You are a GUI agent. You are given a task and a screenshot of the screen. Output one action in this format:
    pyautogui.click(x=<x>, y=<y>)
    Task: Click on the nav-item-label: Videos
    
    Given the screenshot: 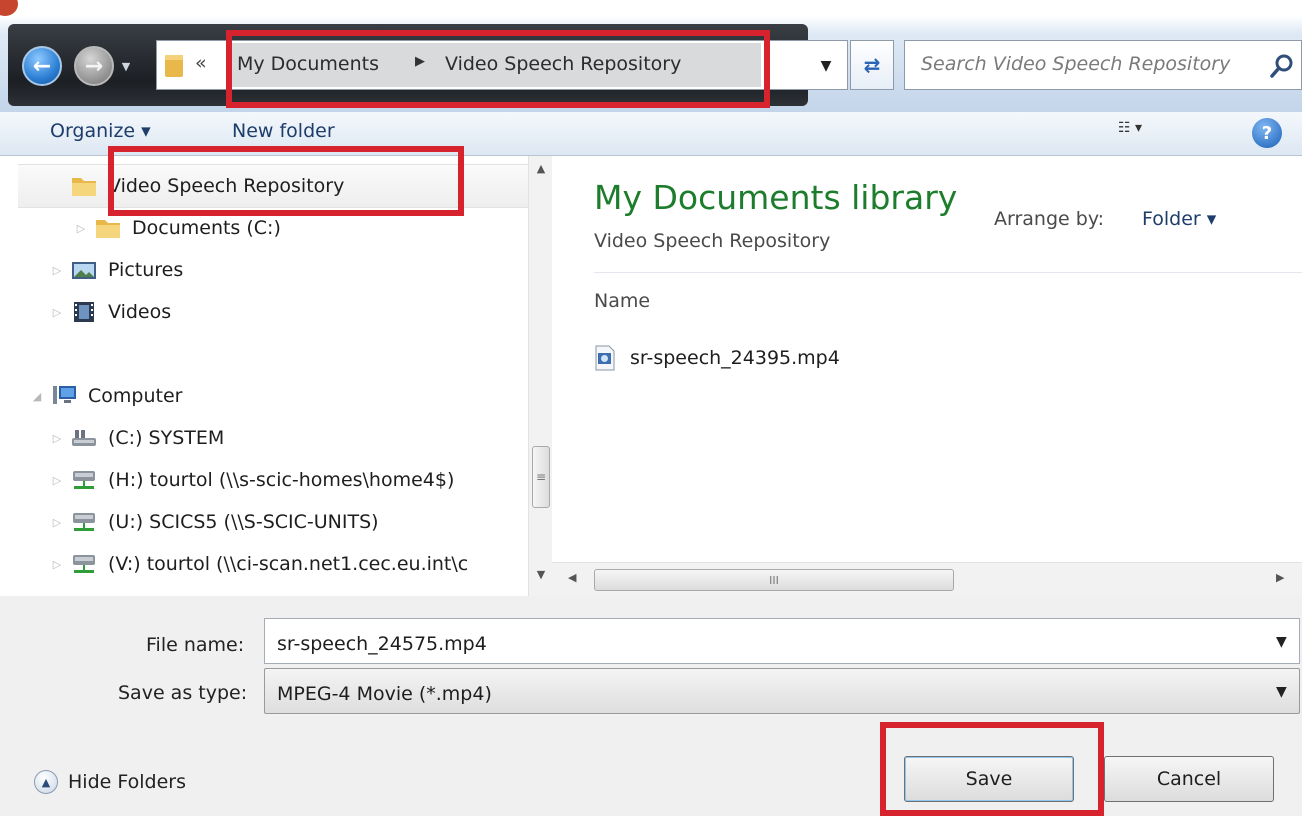 What is the action you would take?
    pyautogui.click(x=140, y=312)
    